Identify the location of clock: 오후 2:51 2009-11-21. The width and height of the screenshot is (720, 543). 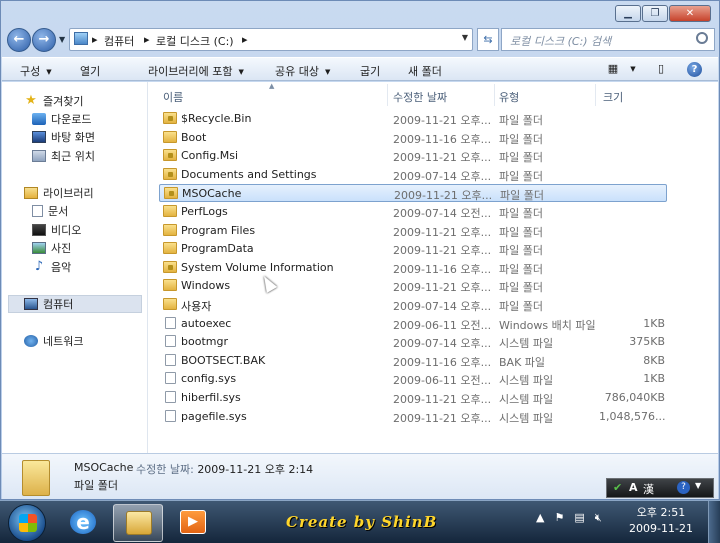
(661, 521).